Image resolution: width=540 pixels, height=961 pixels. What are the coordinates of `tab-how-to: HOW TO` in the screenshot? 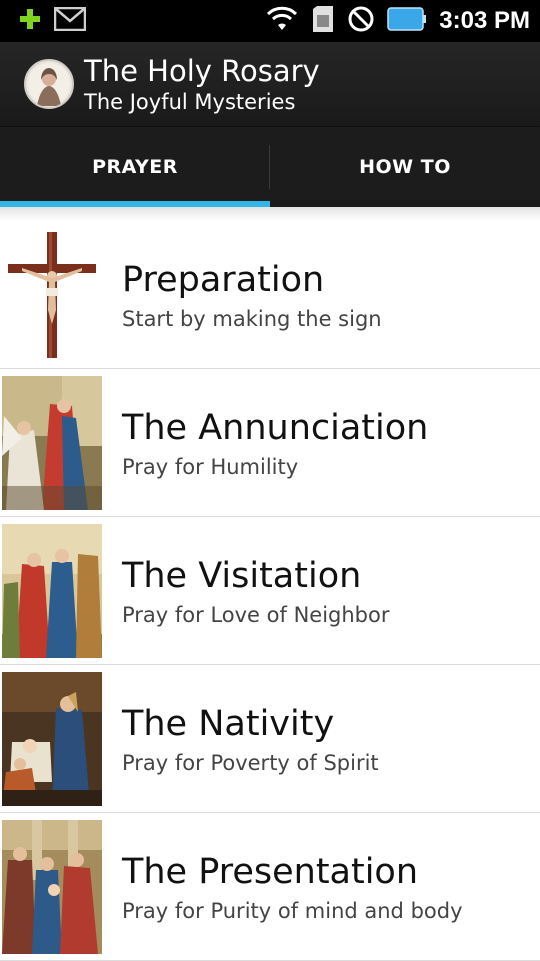 It's located at (405, 167).